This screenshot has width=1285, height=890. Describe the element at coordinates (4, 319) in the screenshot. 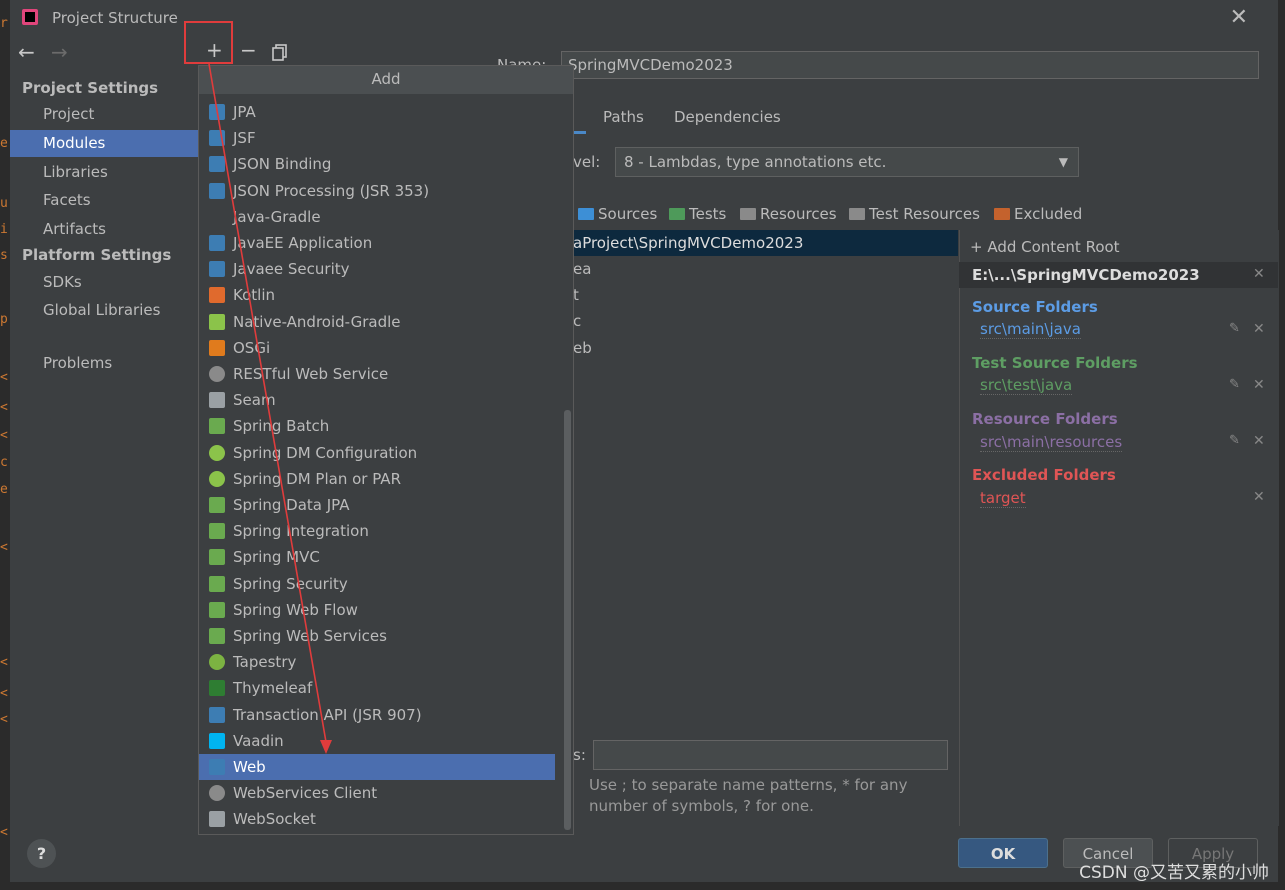

I see `editor-fragment: p` at that location.